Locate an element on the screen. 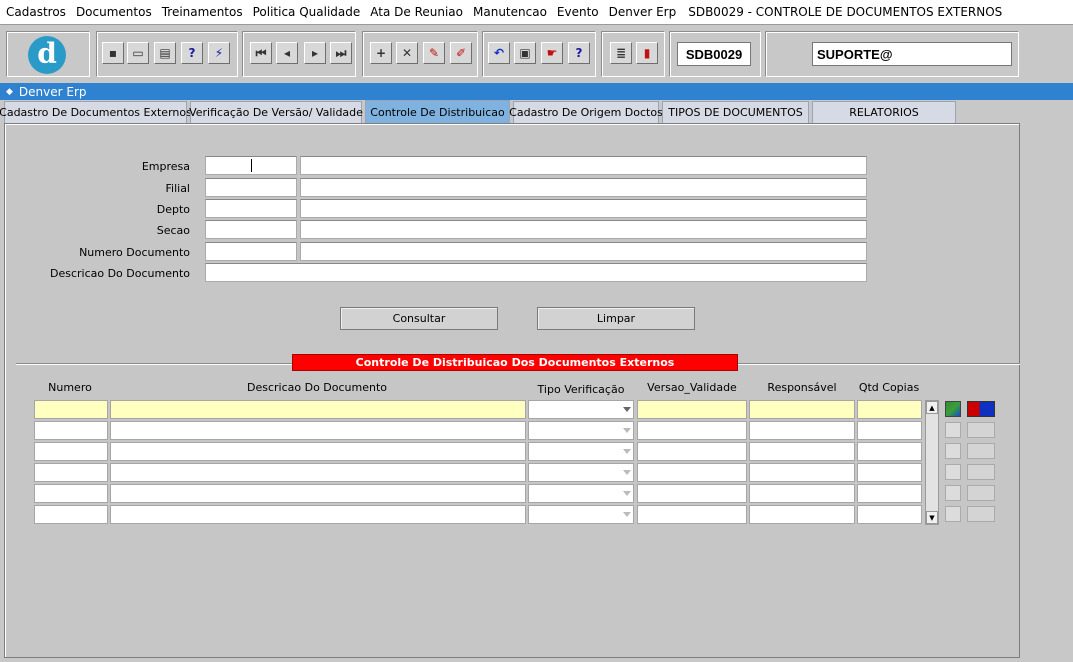 Image resolution: width=1073 pixels, height=662 pixels. help-icon: ? is located at coordinates (579, 53).